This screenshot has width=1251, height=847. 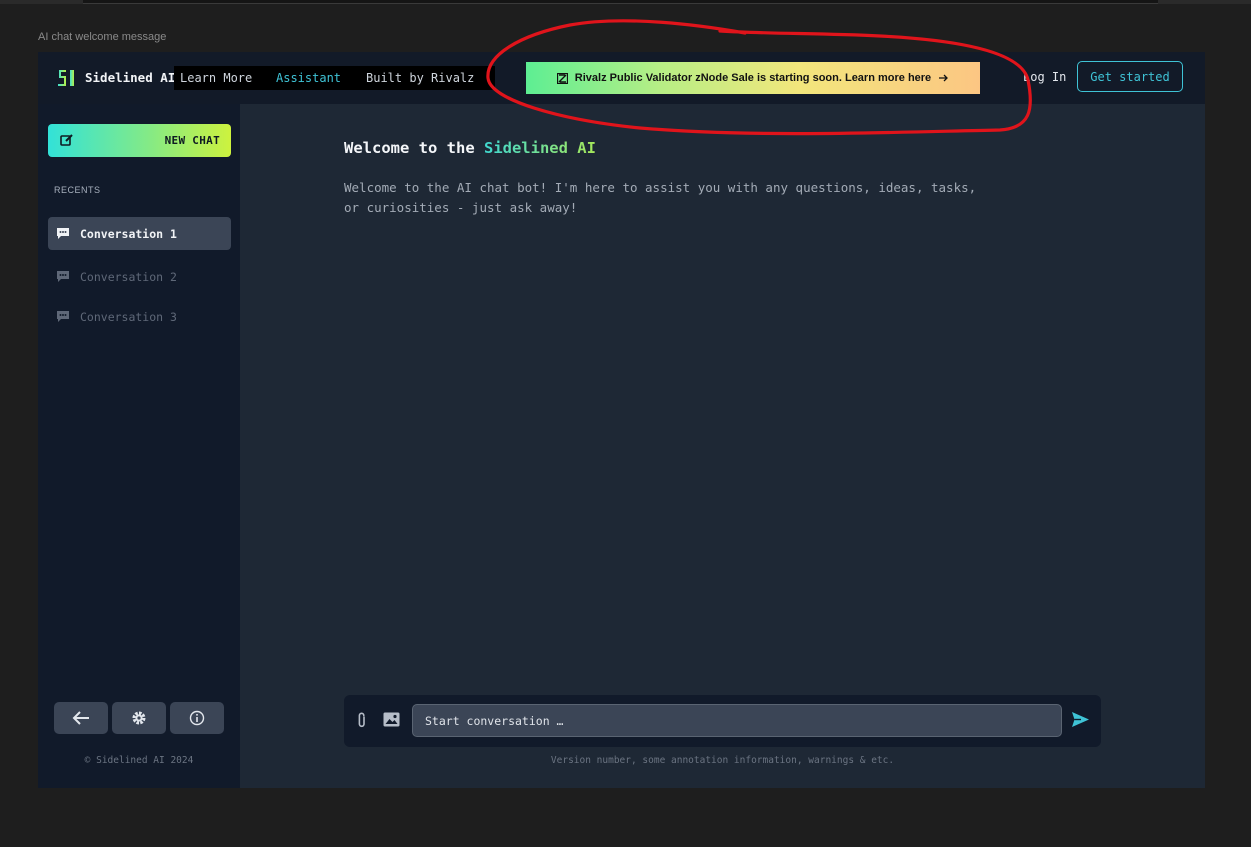 I want to click on settings-button, so click(x=139, y=718).